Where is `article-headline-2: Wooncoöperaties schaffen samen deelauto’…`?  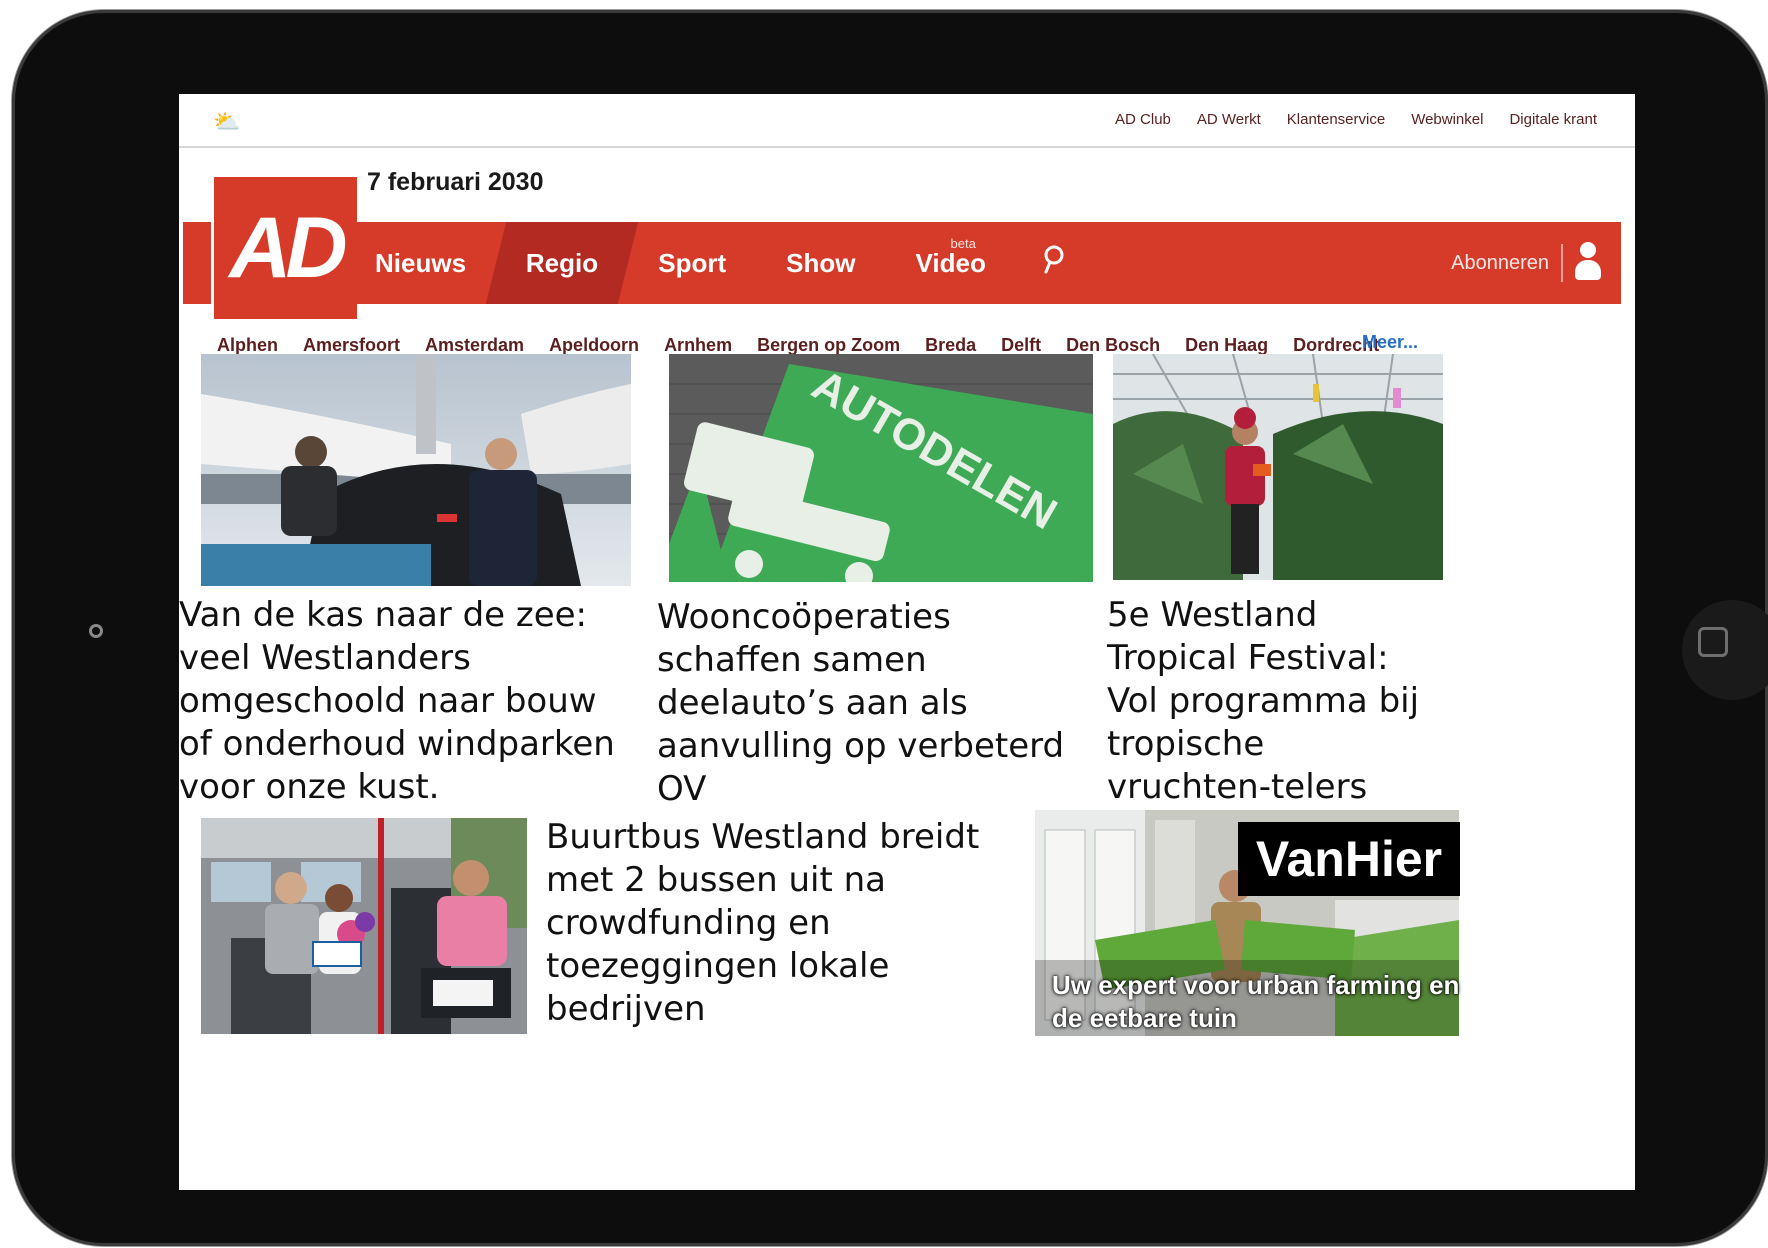
article-headline-2: Wooncoöperaties schaffen samen deelauto’… is located at coordinates (877, 703).